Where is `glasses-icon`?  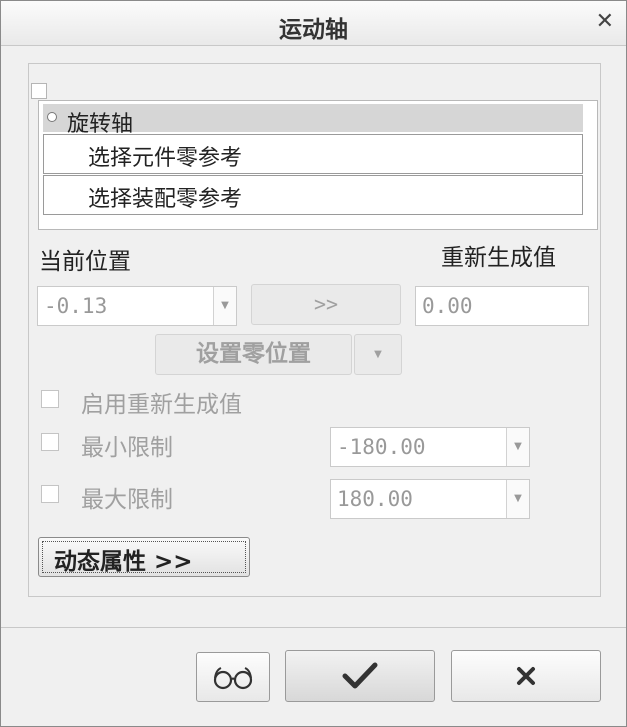
glasses-icon is located at coordinates (233, 678).